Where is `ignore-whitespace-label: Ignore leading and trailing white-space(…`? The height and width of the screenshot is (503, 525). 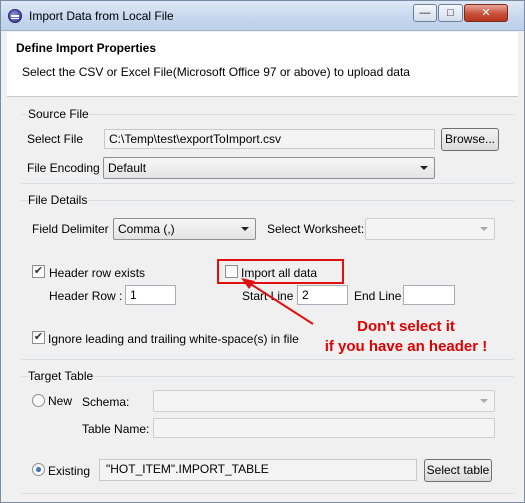 ignore-whitespace-label: Ignore leading and trailing white-space(… is located at coordinates (173, 339).